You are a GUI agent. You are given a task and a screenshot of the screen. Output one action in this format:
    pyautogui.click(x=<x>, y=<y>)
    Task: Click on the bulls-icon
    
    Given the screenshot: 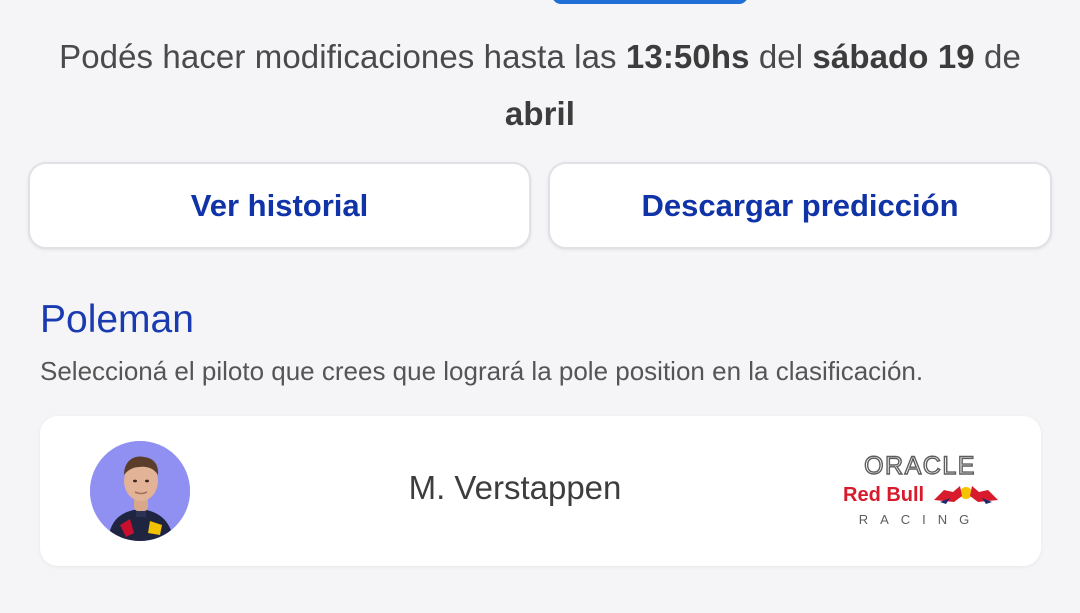 What is the action you would take?
    pyautogui.click(x=966, y=495)
    